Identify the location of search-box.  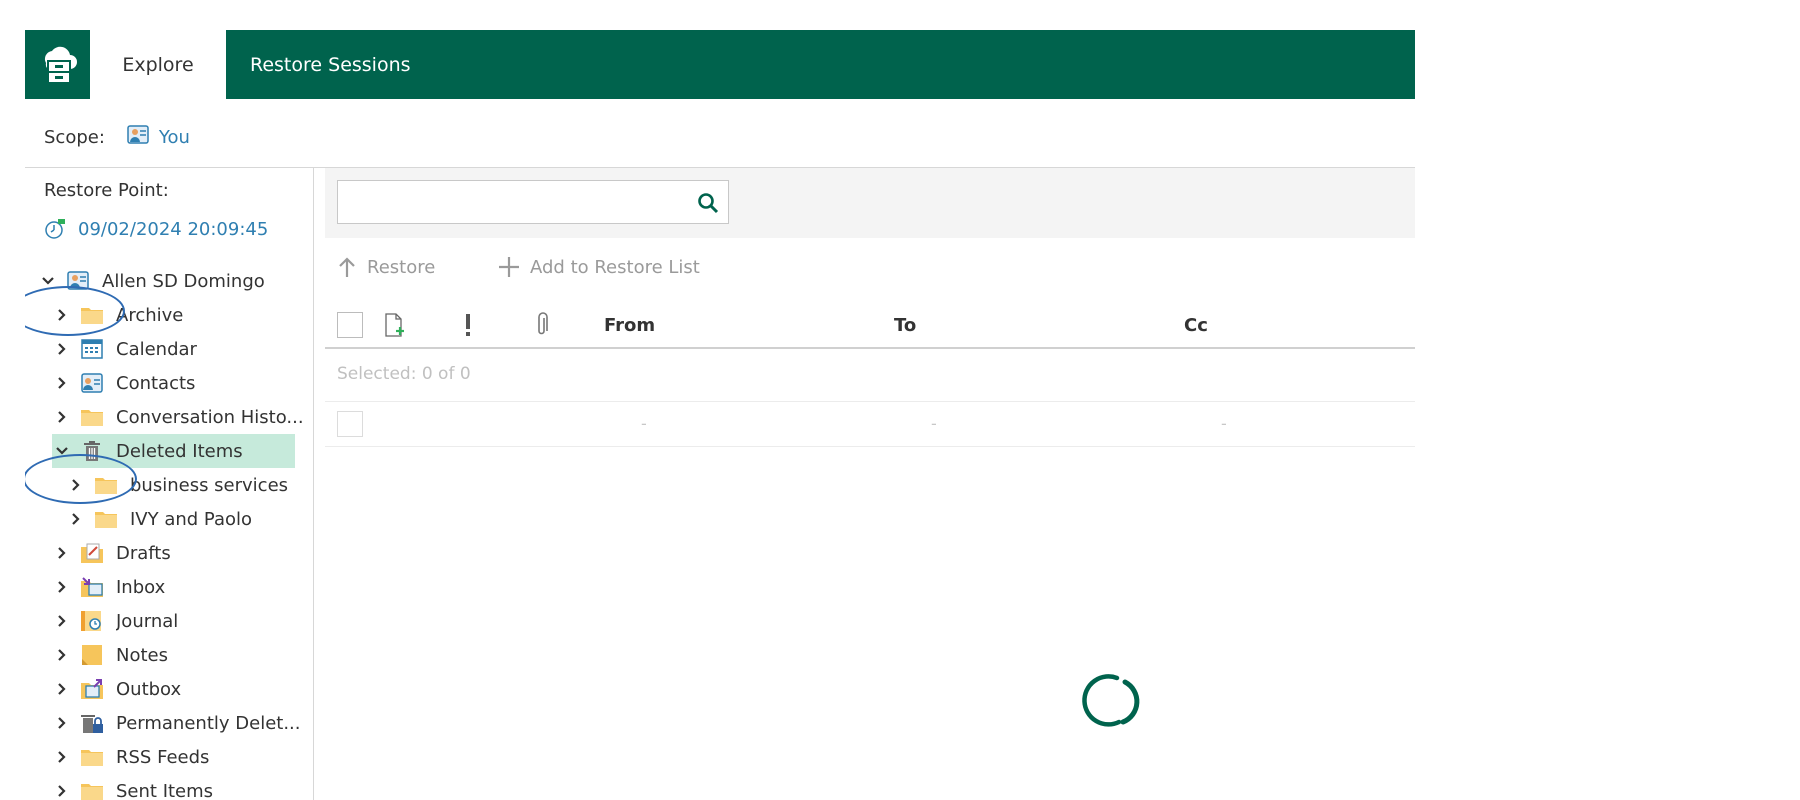
(533, 202).